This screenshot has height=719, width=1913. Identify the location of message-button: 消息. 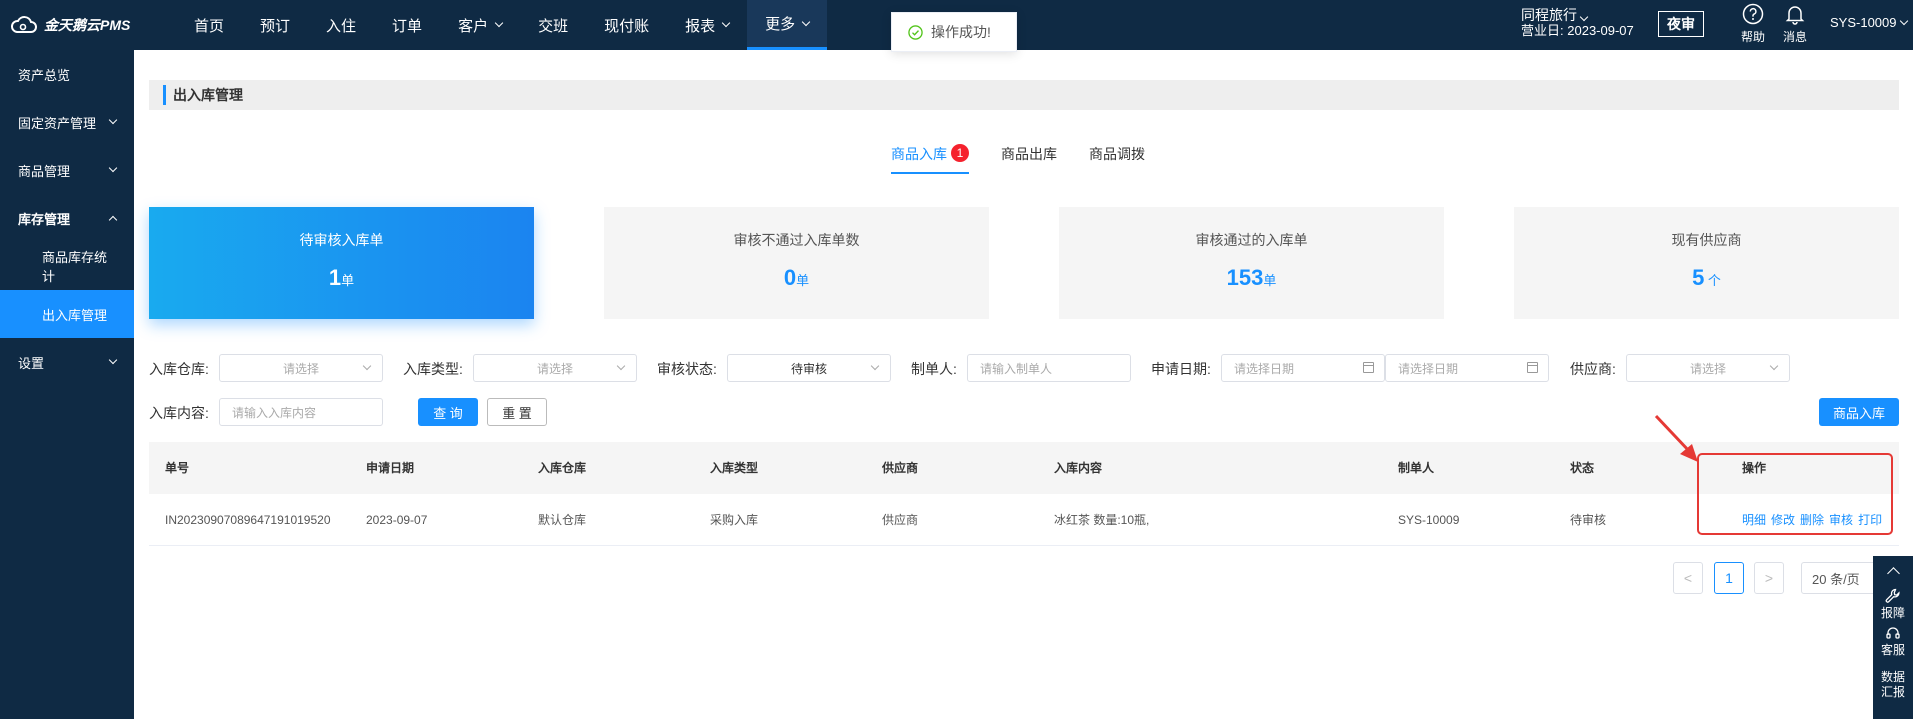
(1795, 24).